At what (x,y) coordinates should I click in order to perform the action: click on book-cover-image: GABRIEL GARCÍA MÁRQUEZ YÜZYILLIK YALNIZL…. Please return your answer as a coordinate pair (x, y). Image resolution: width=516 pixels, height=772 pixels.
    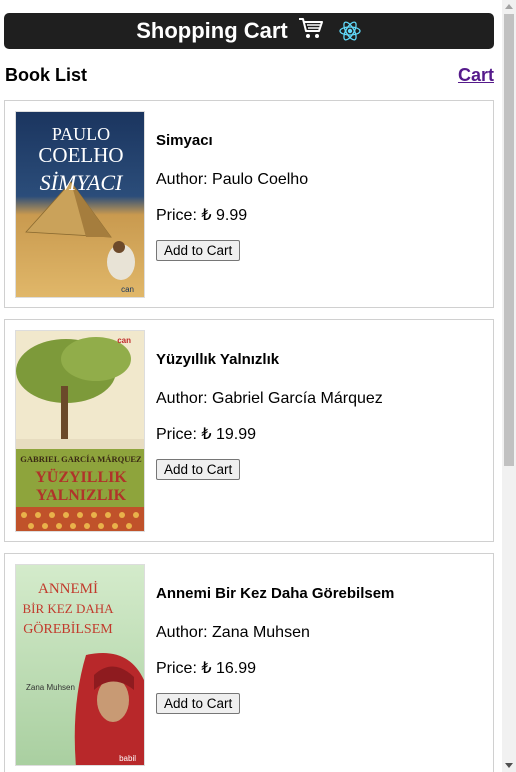
    Looking at the image, I should click on (80, 431).